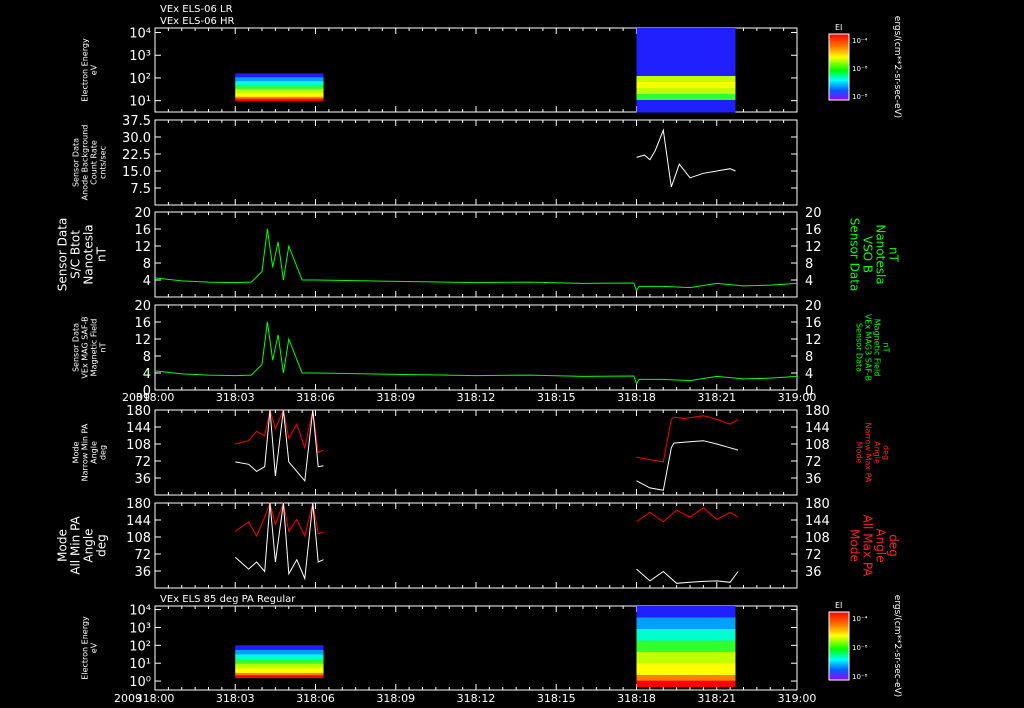  I want to click on y-tick-label: 4, so click(147, 281).